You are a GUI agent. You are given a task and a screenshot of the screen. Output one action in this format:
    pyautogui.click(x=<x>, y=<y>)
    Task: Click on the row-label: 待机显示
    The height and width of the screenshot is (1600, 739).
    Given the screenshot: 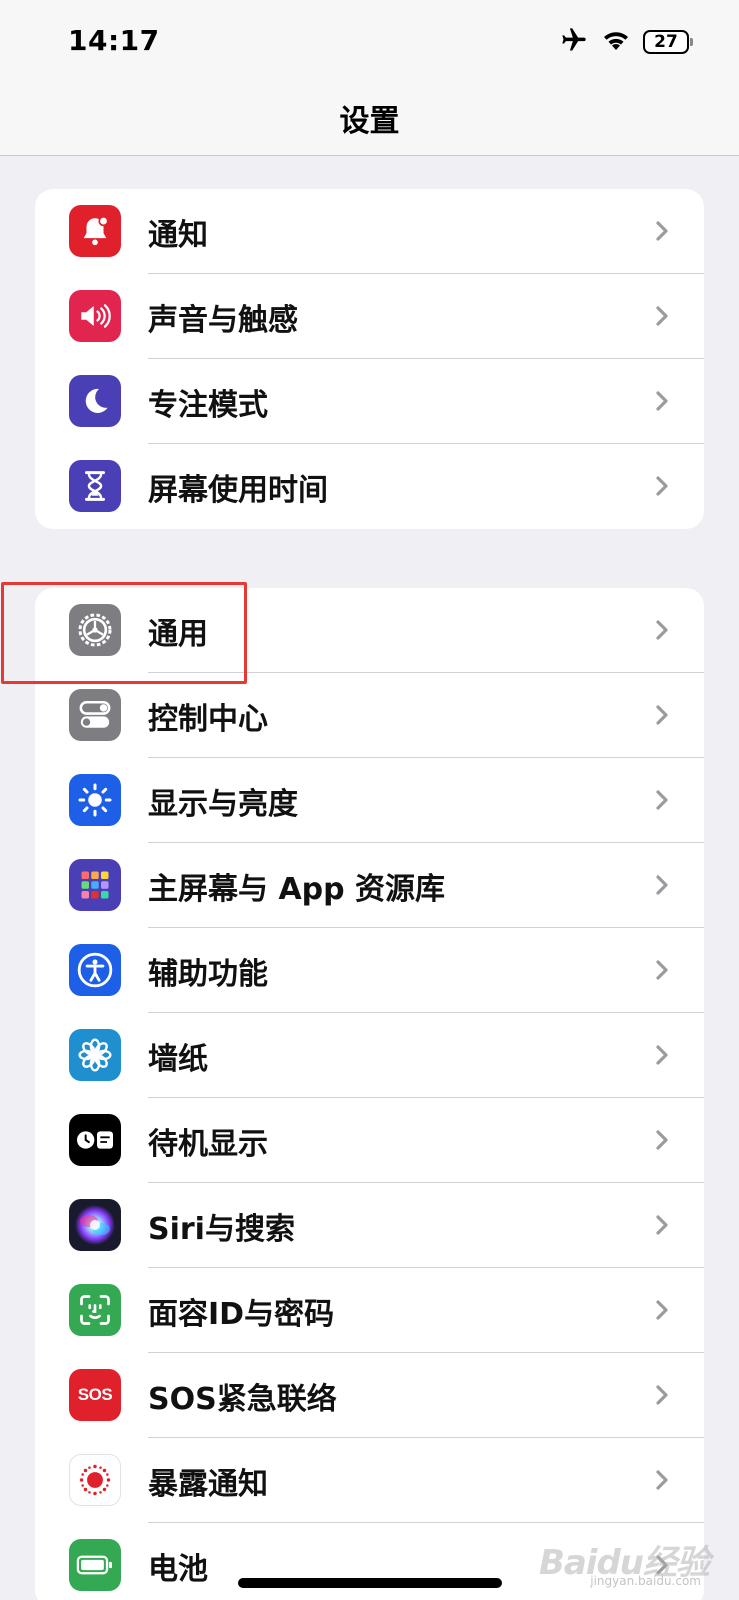 What is the action you would take?
    pyautogui.click(x=208, y=1144)
    